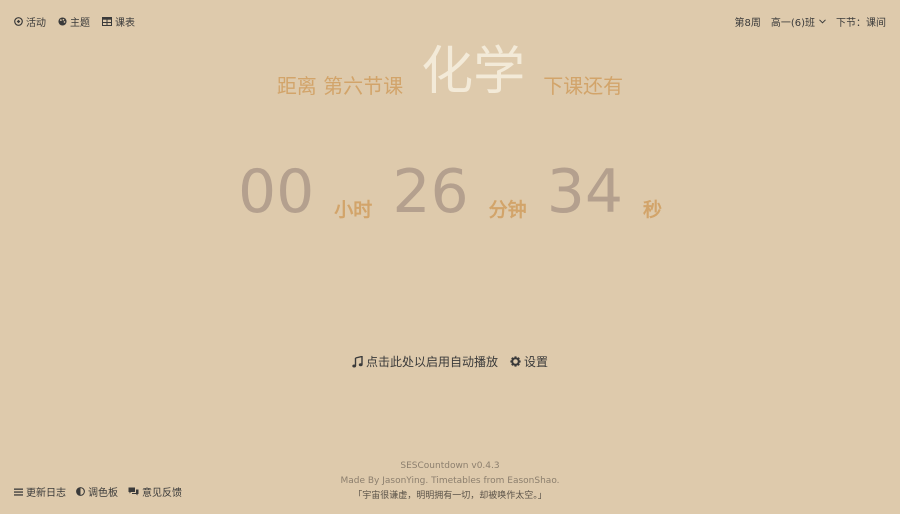 The width and height of the screenshot is (900, 514). Describe the element at coordinates (62, 21) in the screenshot. I see `palette-icon` at that location.